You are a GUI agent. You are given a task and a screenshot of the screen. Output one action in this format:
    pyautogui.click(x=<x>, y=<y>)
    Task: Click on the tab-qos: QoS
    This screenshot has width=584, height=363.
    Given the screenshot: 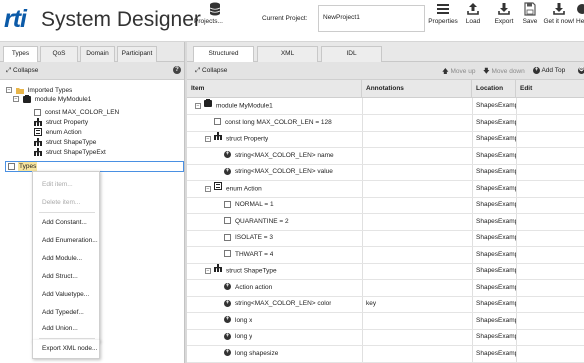 What is the action you would take?
    pyautogui.click(x=59, y=54)
    